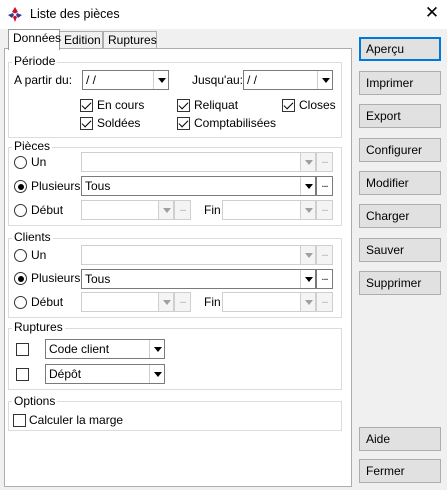 The width and height of the screenshot is (447, 490). I want to click on rupture-1-select: Code client, so click(105, 349).